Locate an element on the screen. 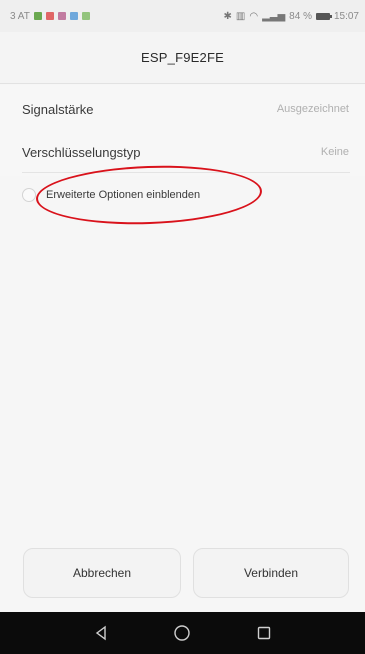 The width and height of the screenshot is (365, 654). dialog-title-bar: ESP_F9E2FE is located at coordinates (182, 58).